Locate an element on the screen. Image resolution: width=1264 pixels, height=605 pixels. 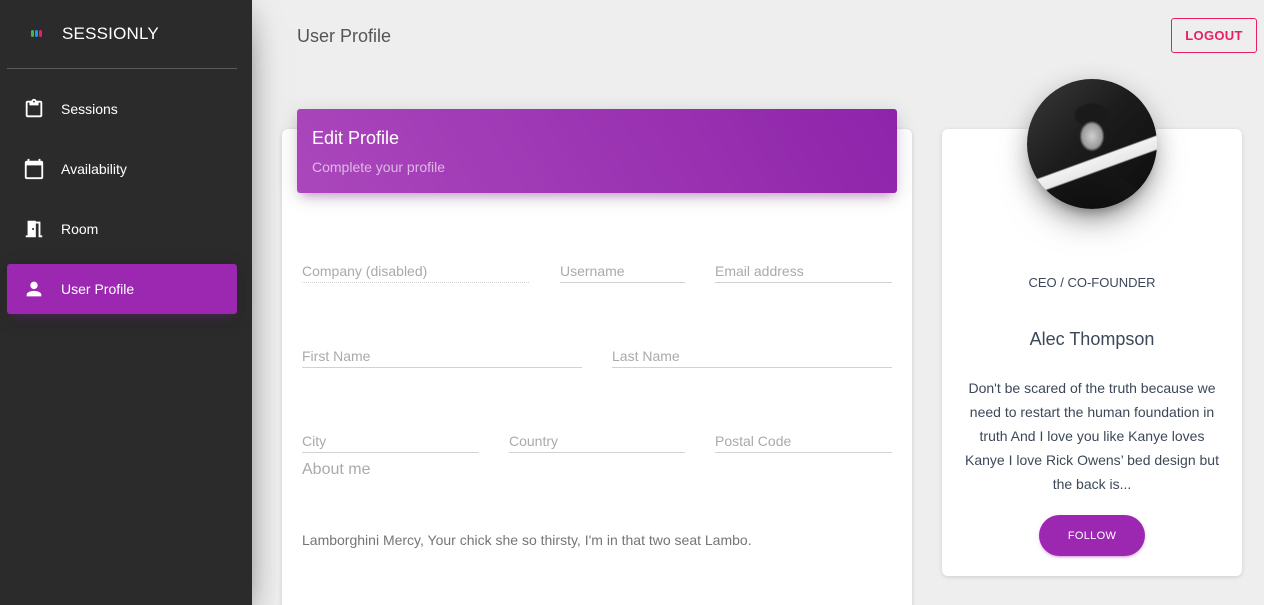
edit-profile-header: Edit Profile Complete your profile is located at coordinates (597, 151).